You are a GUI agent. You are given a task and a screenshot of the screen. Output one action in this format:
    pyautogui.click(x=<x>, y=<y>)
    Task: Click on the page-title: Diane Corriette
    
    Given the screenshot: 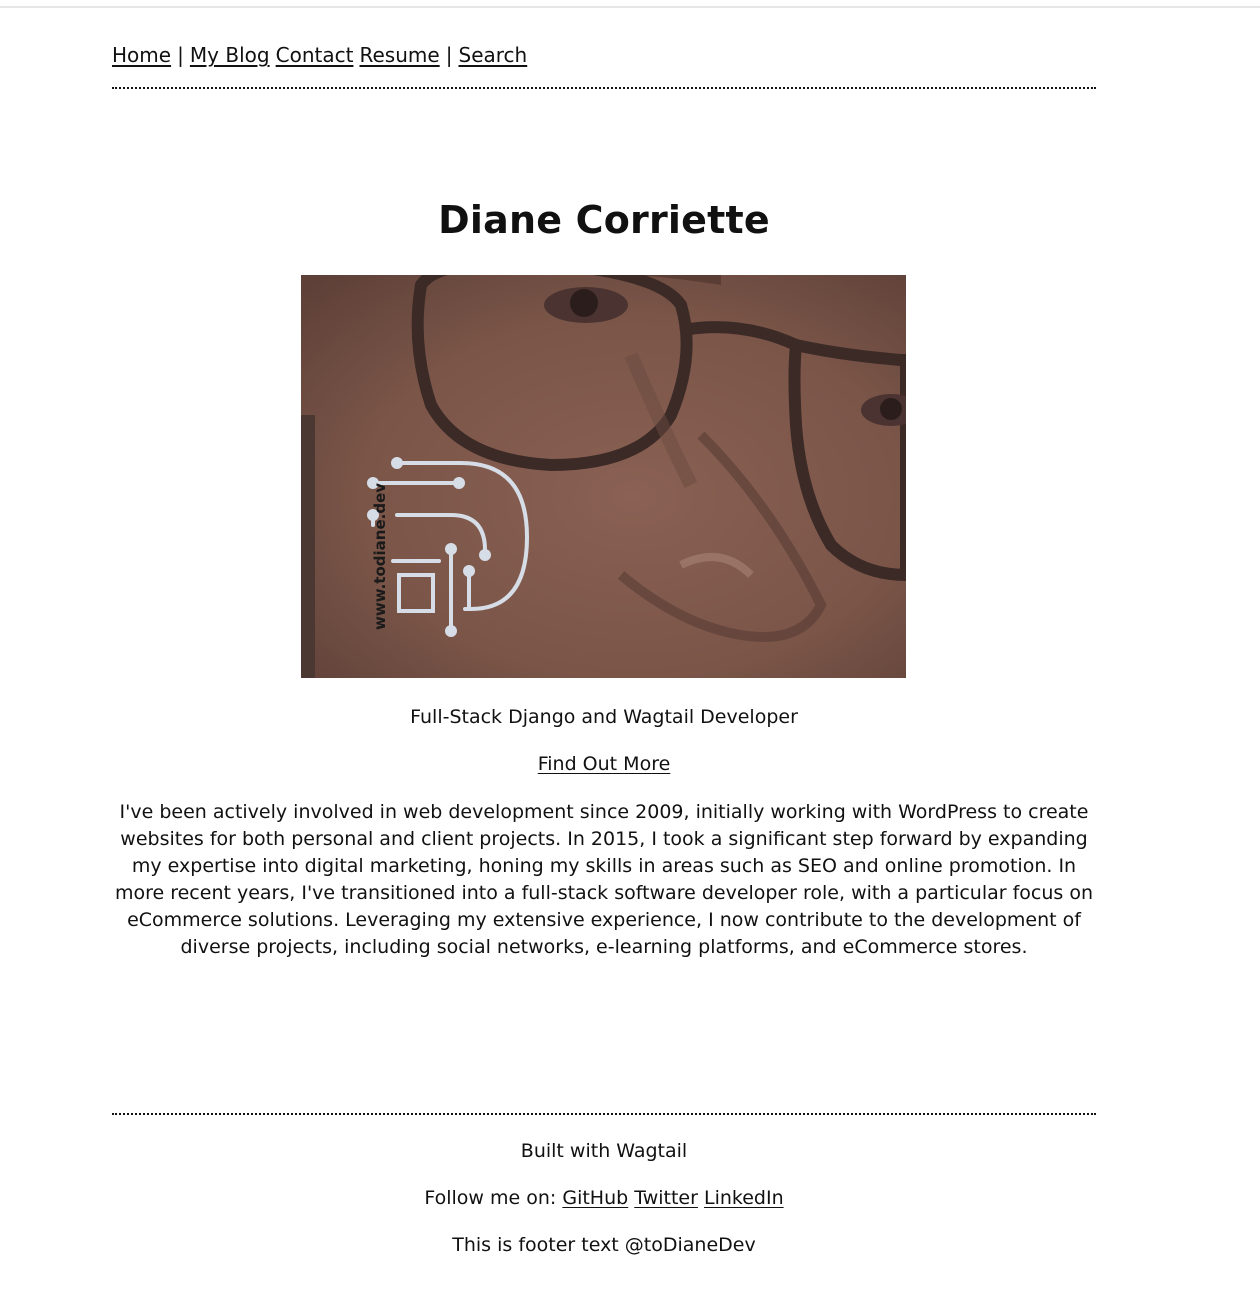 What is the action you would take?
    pyautogui.click(x=604, y=220)
    